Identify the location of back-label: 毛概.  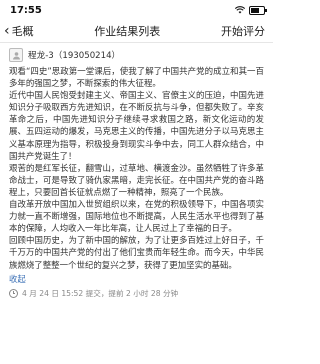
(22, 31).